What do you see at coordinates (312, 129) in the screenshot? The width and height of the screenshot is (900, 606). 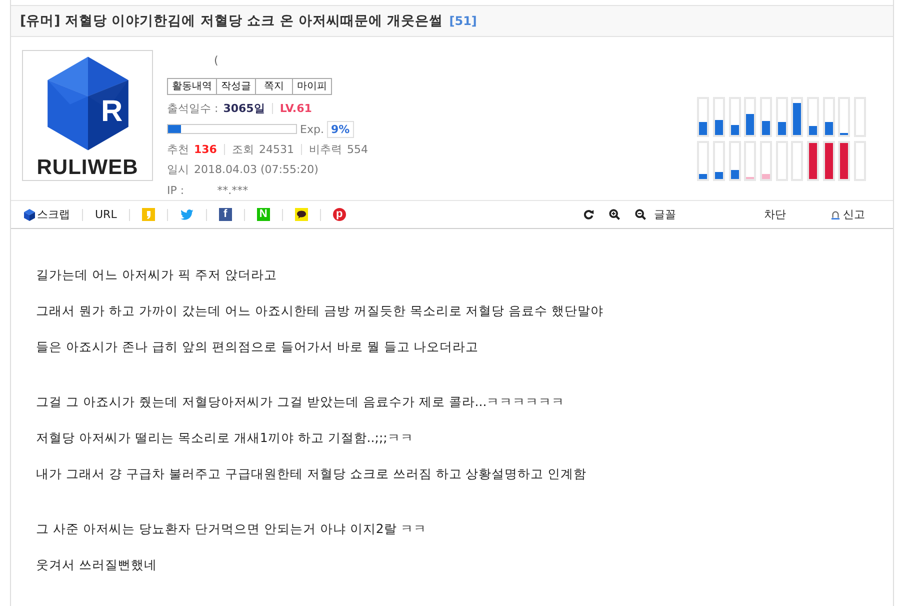 I see `exp-label: Exp.` at bounding box center [312, 129].